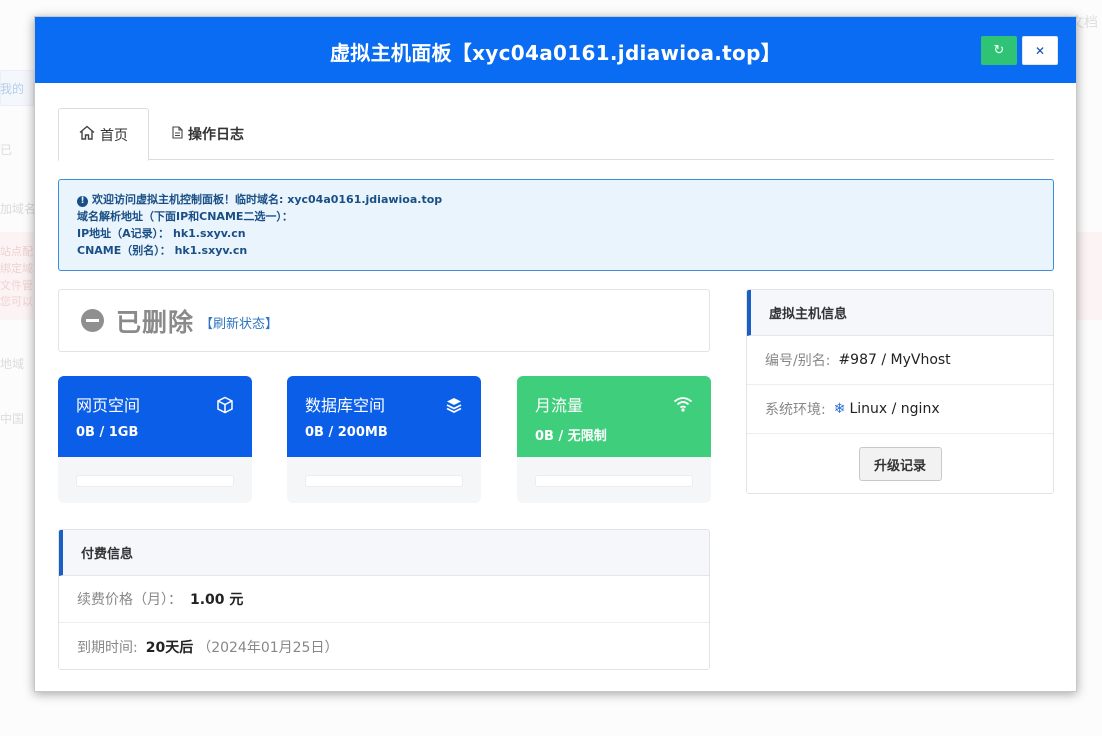  Describe the element at coordinates (114, 135) in the screenshot. I see `tab-label: 首页` at that location.